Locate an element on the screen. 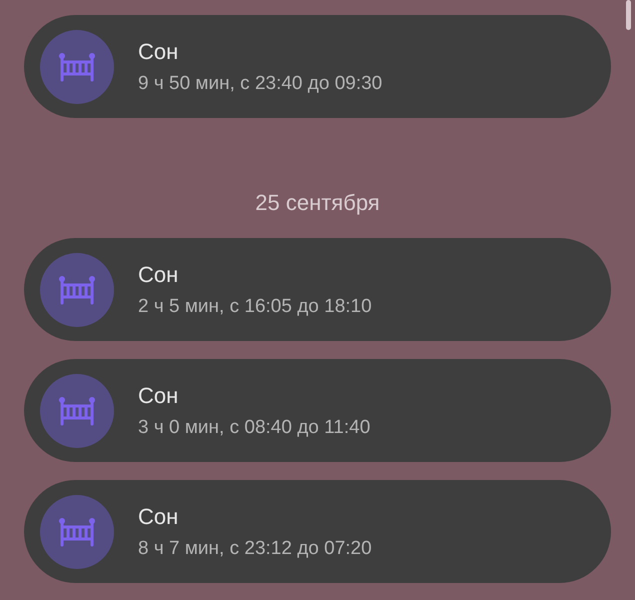 This screenshot has width=635, height=600. date-heading: 25 сентября is located at coordinates (317, 203).